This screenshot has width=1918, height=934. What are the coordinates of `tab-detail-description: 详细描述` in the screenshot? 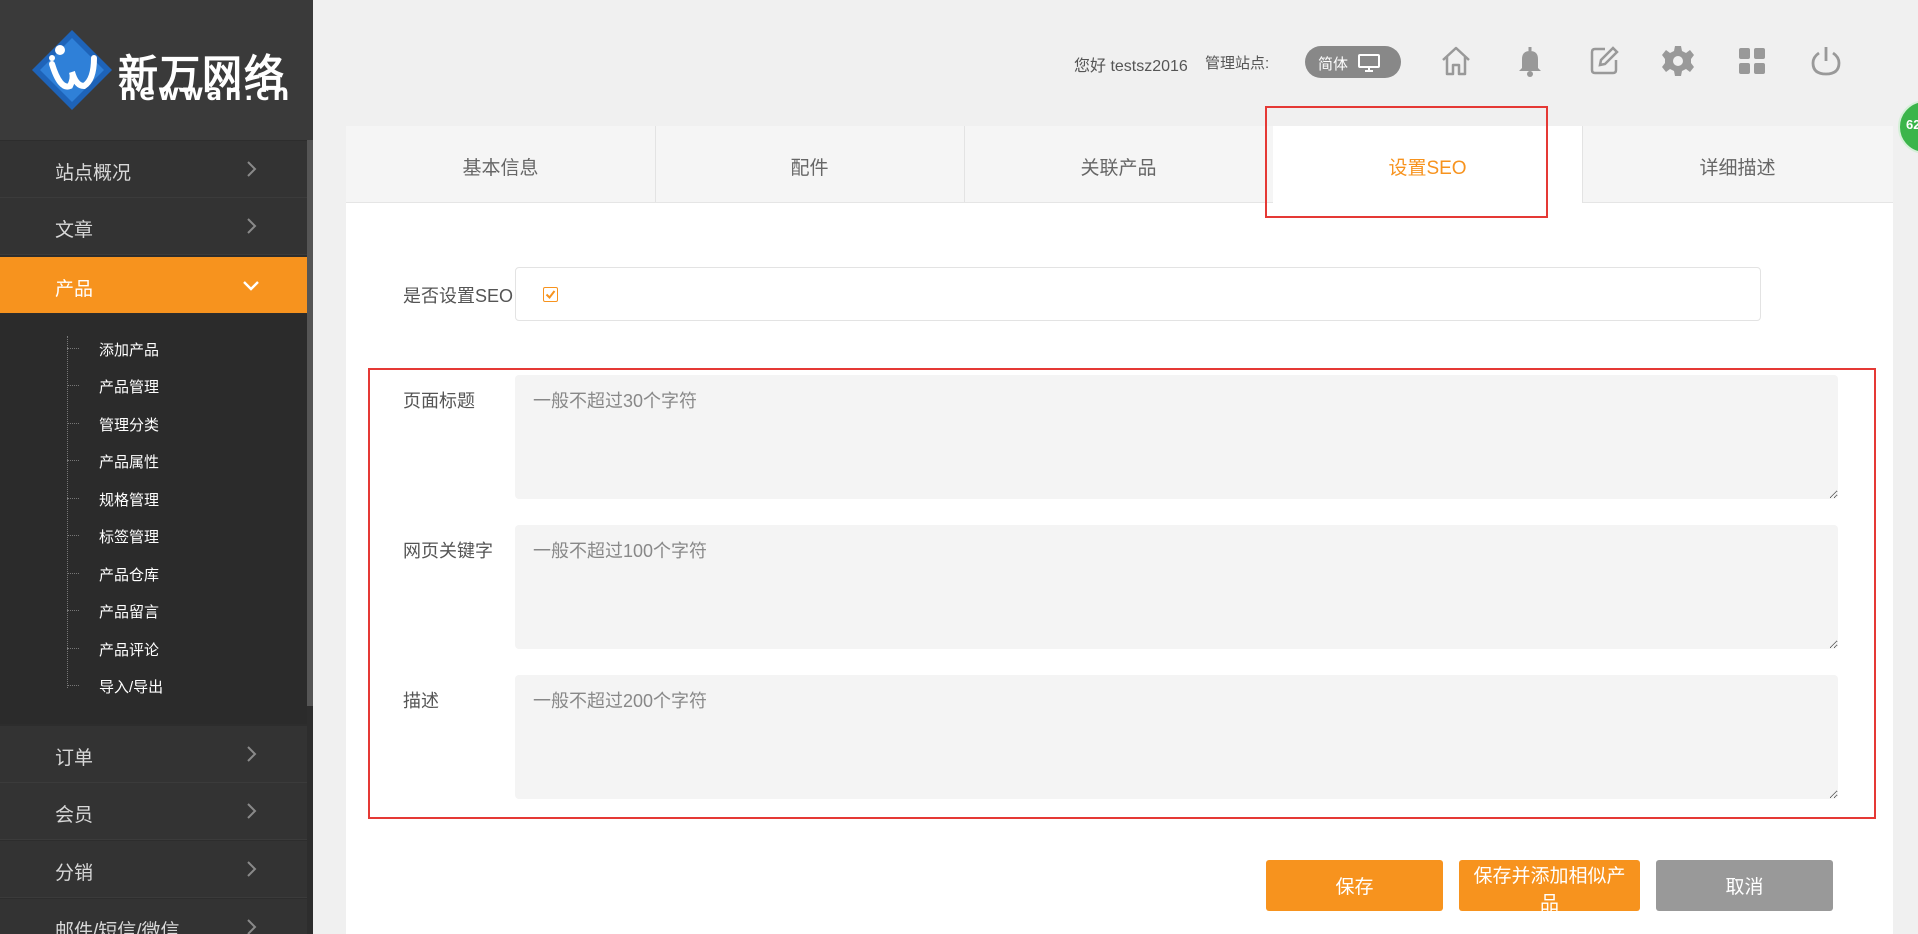 It's located at (1737, 164).